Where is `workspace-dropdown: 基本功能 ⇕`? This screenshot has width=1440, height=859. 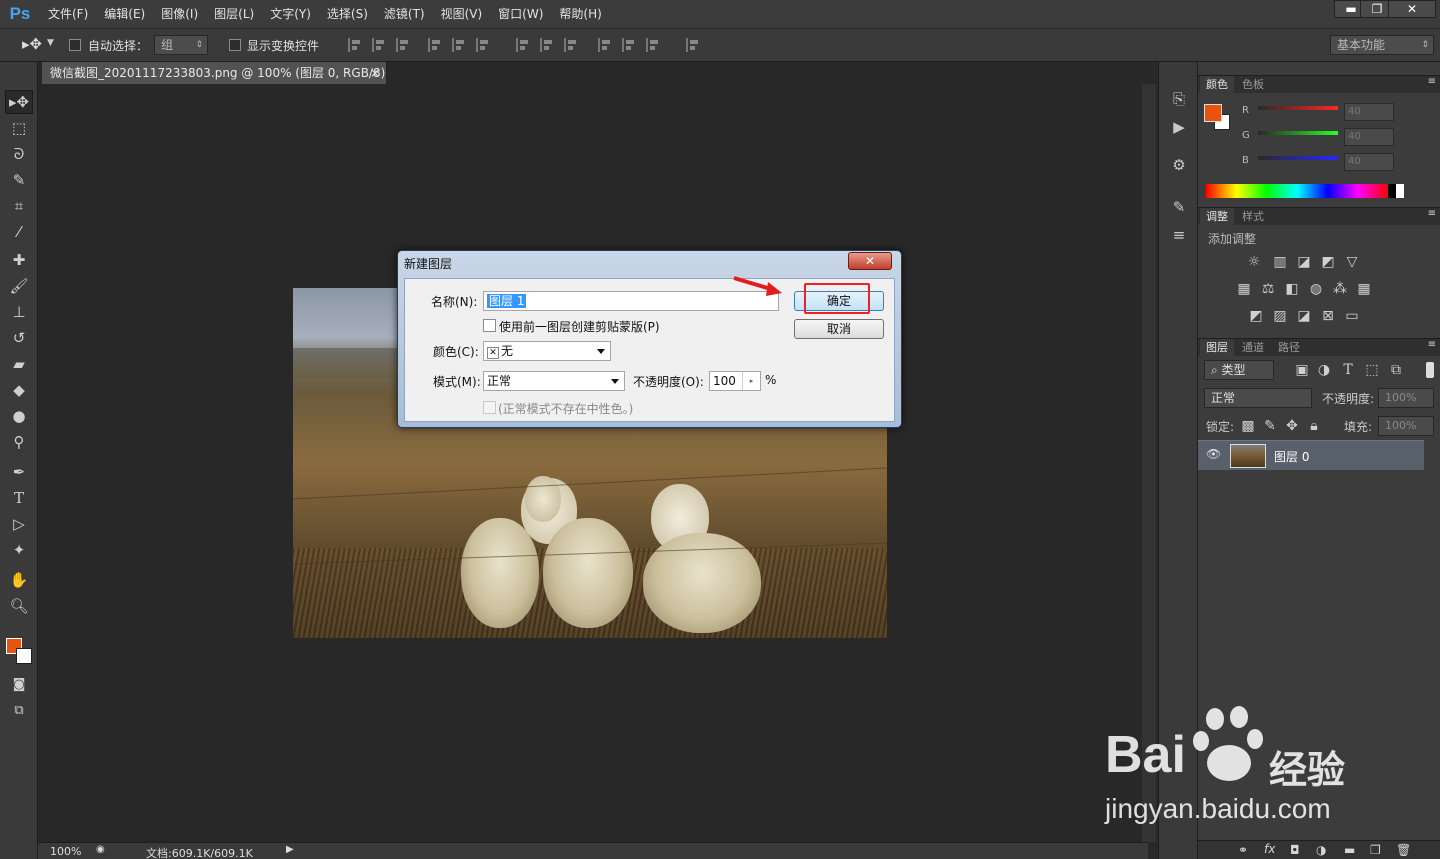 workspace-dropdown: 基本功能 ⇕ is located at coordinates (1382, 45).